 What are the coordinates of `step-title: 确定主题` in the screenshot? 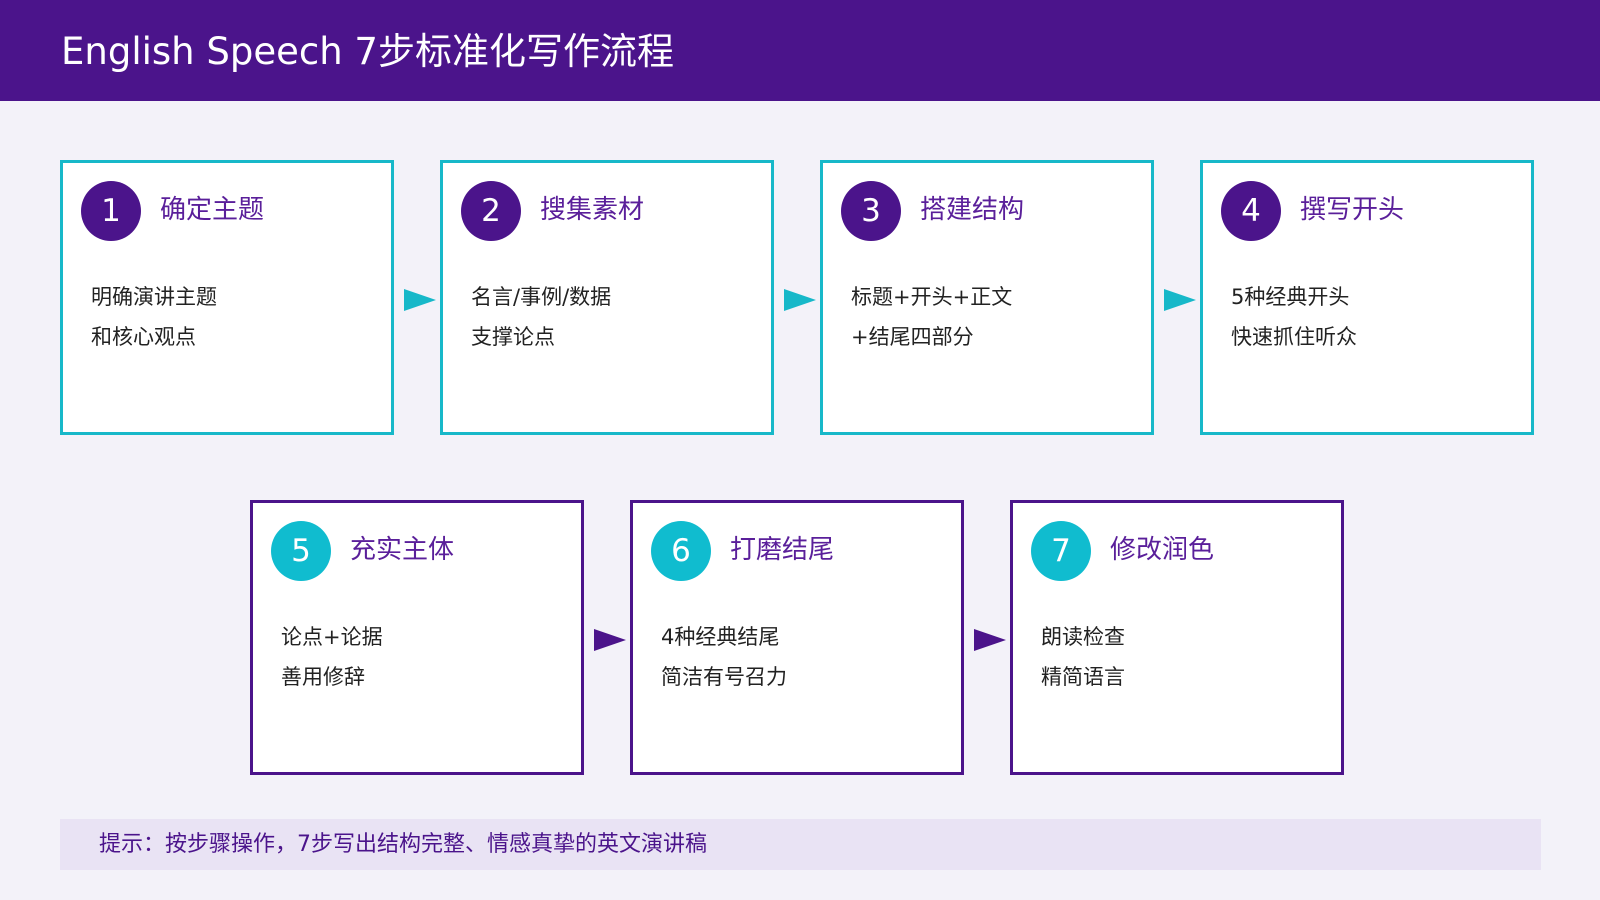 It's located at (212, 210).